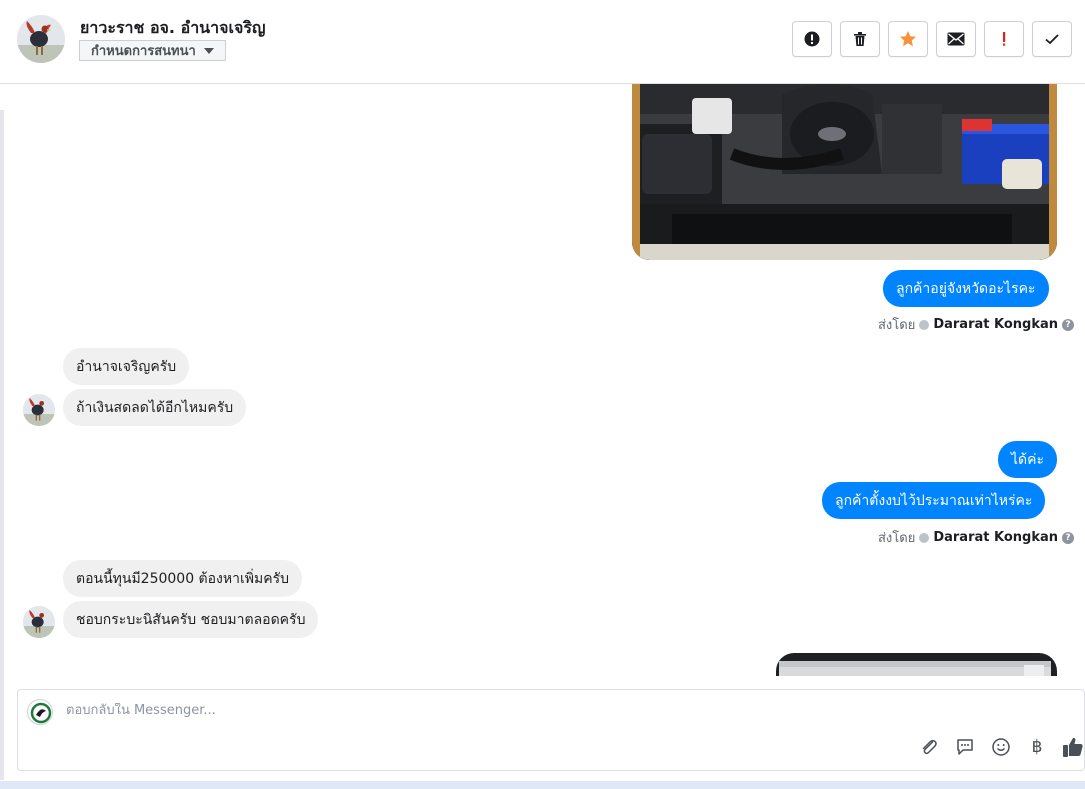 Image resolution: width=1085 pixels, height=789 pixels. I want to click on incoming-message: ถ้าเงินสดลดได้อีกไหมครับ, so click(155, 407).